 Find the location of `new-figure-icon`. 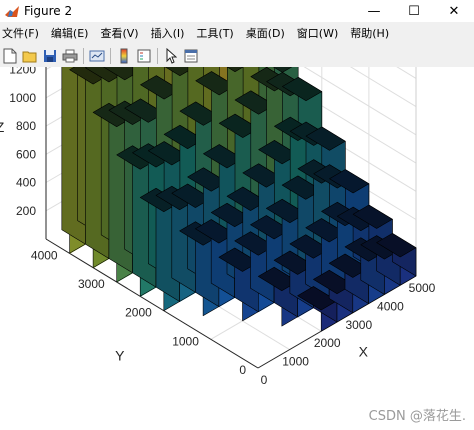

new-figure-icon is located at coordinates (10, 56).